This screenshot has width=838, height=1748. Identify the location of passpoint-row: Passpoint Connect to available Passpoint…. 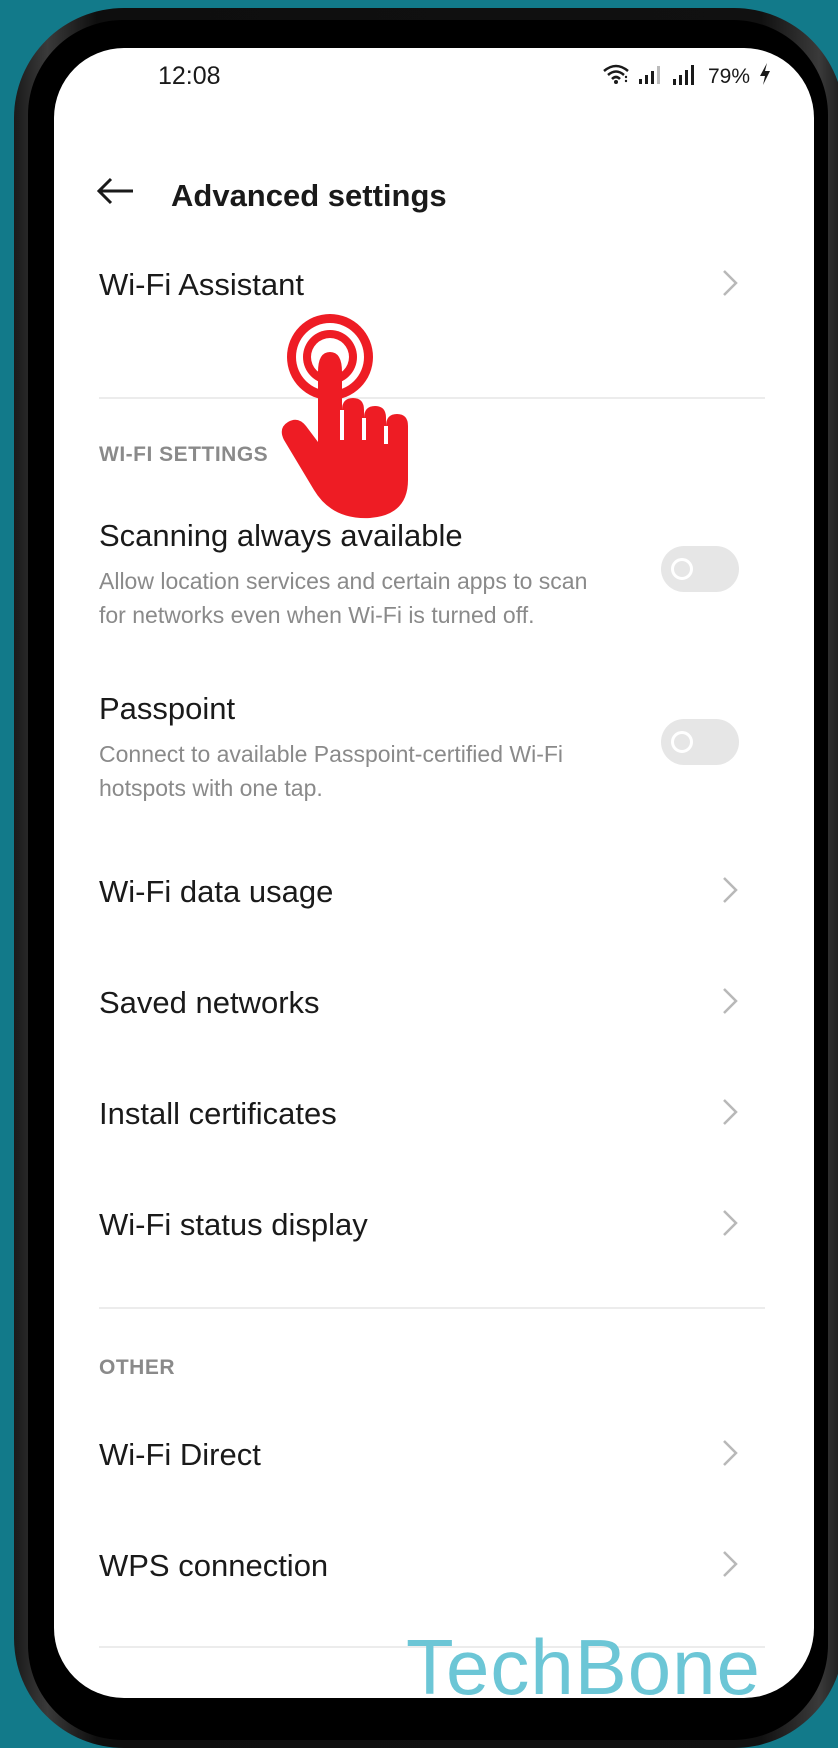
(419, 746).